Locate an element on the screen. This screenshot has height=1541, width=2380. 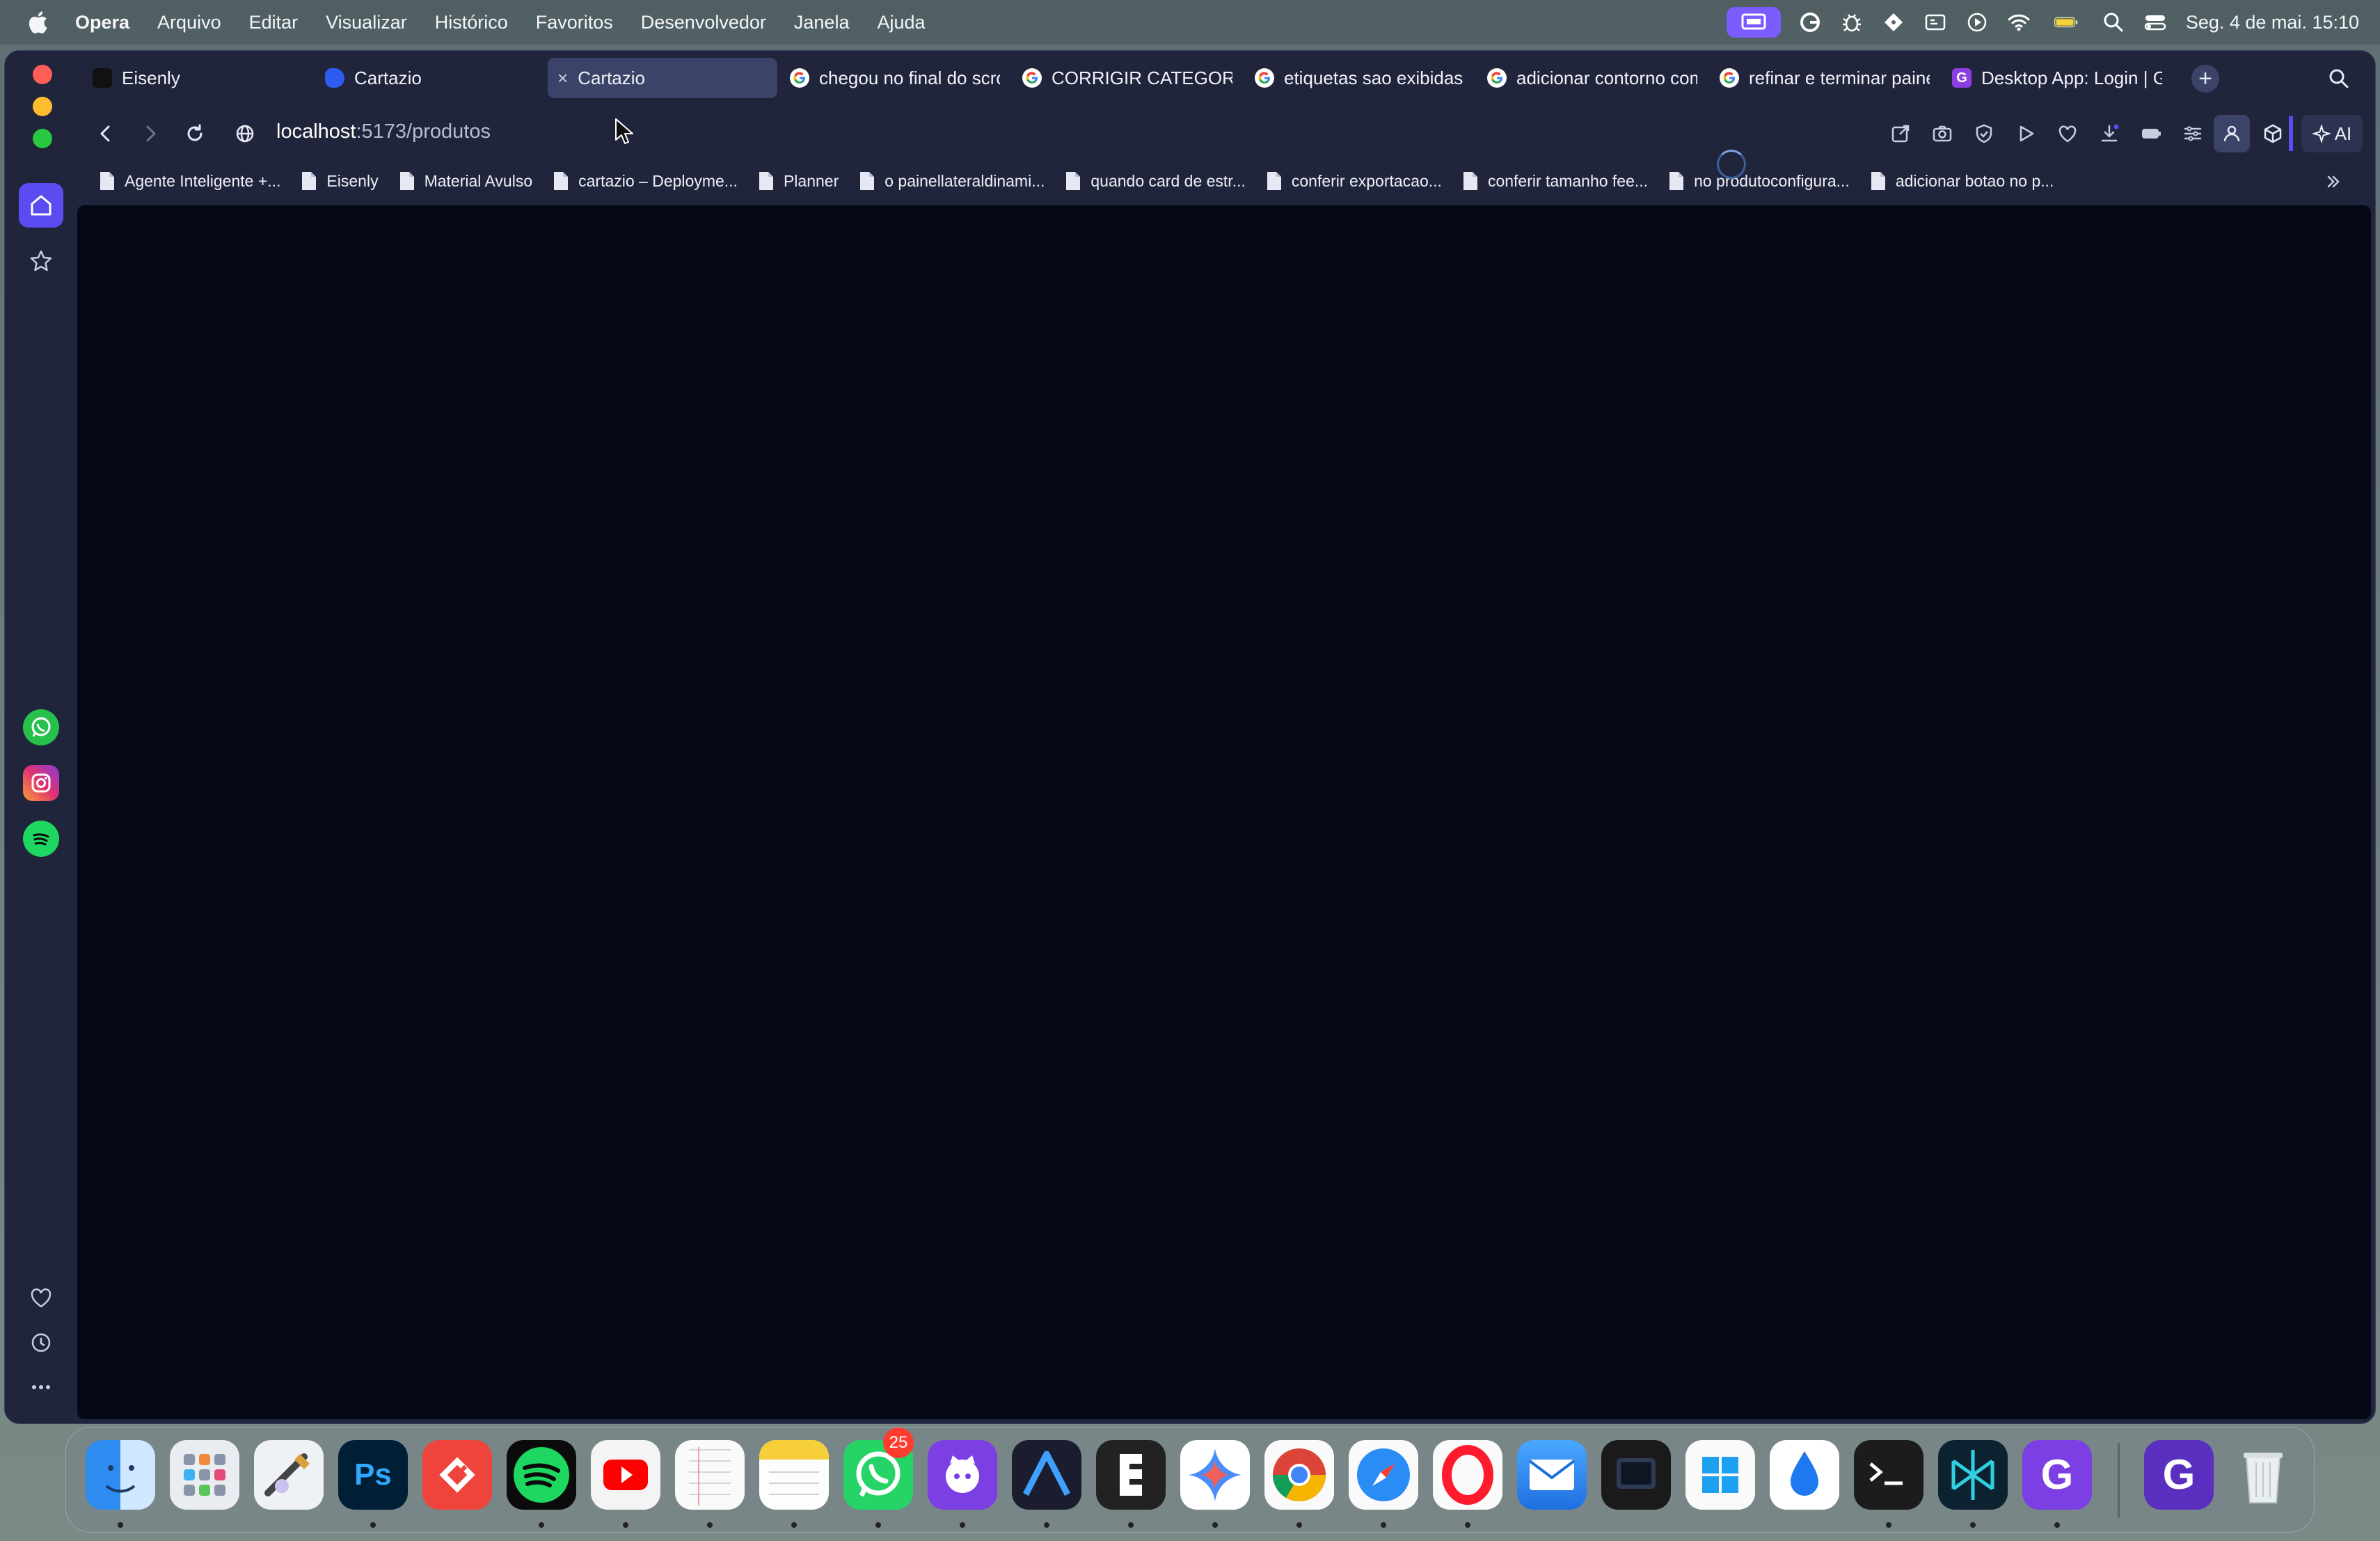
menu-bar-clock: Seg. 4 de mai. 15:10 is located at coordinates (2267, 22).